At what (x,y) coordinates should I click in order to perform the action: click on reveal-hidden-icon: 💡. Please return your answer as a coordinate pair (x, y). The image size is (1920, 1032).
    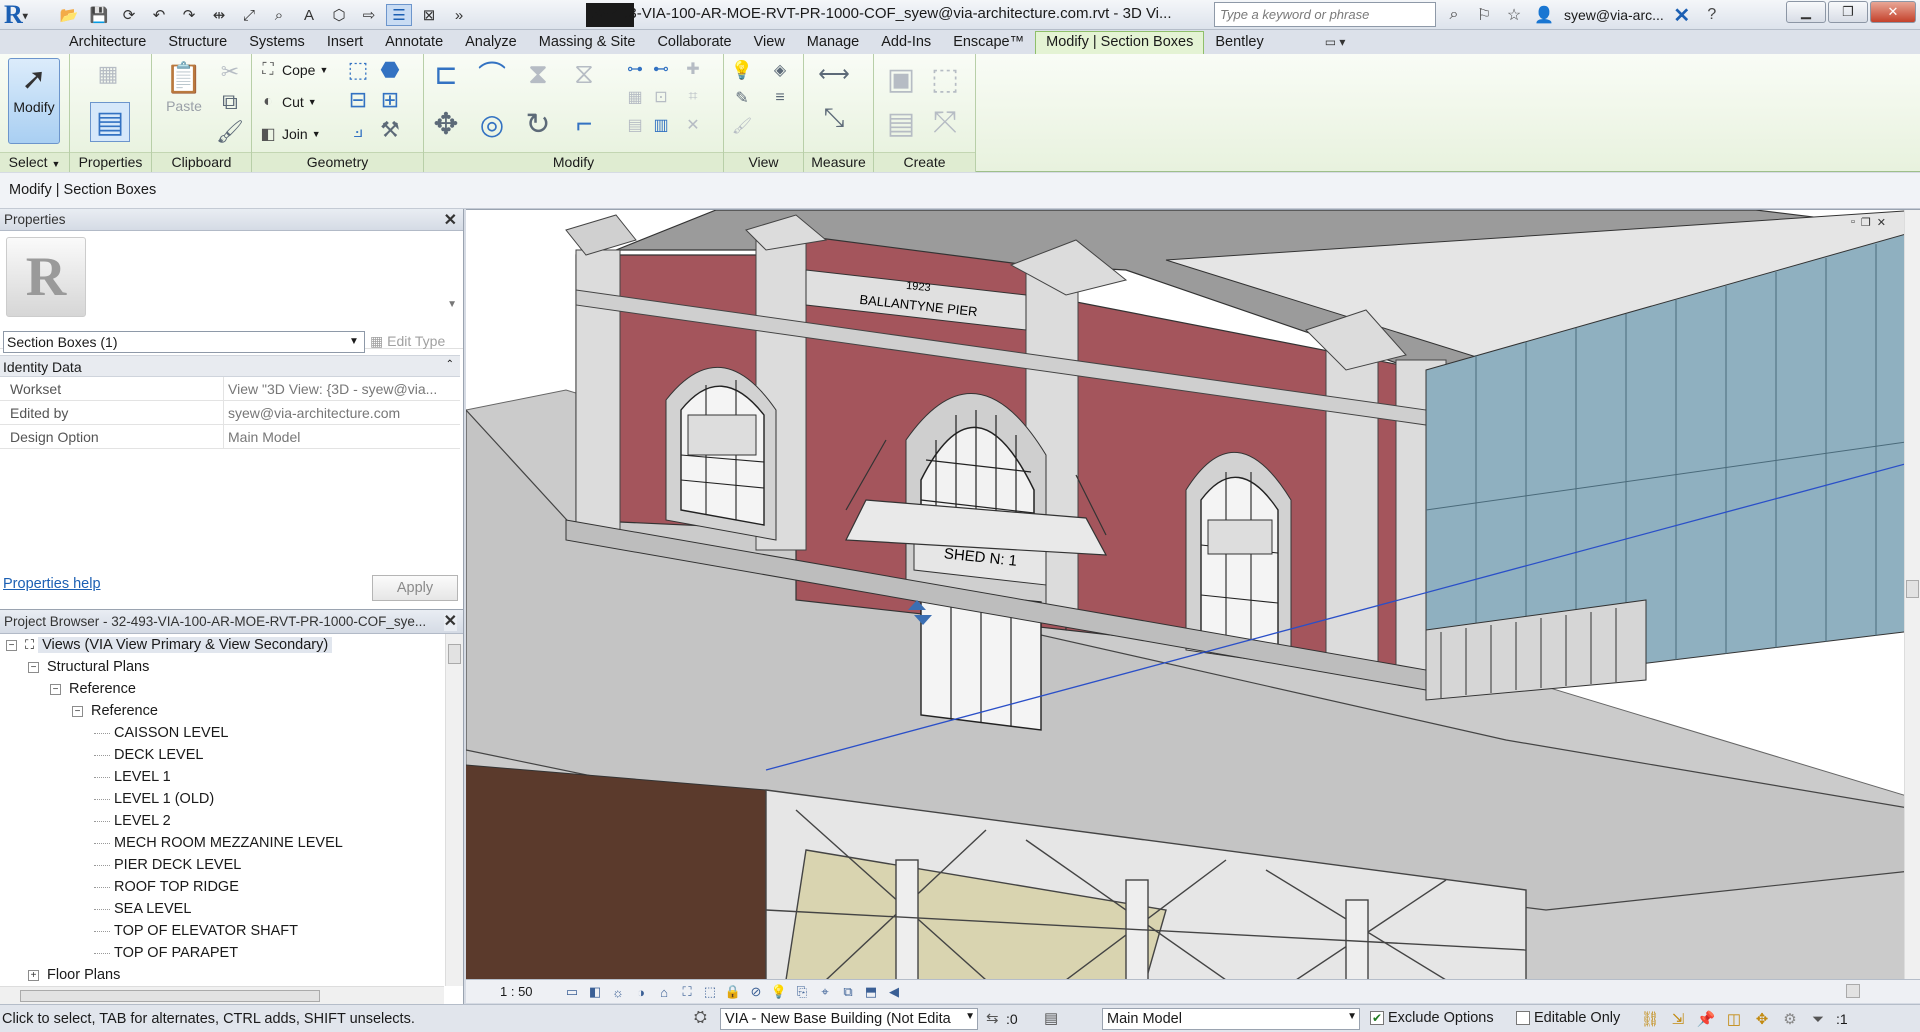
    Looking at the image, I should click on (779, 992).